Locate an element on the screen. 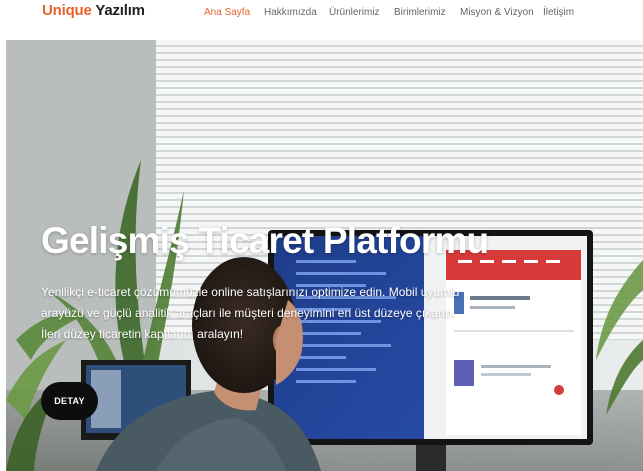 Image resolution: width=643 pixels, height=471 pixels. detail-button: DETAY is located at coordinates (69, 401).